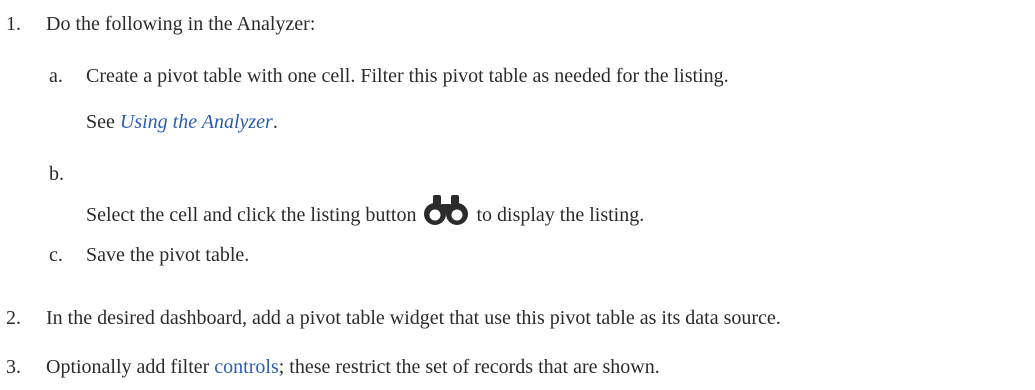  What do you see at coordinates (181, 24) in the screenshot?
I see `step-1-text: Do the following in the Analyzer:` at bounding box center [181, 24].